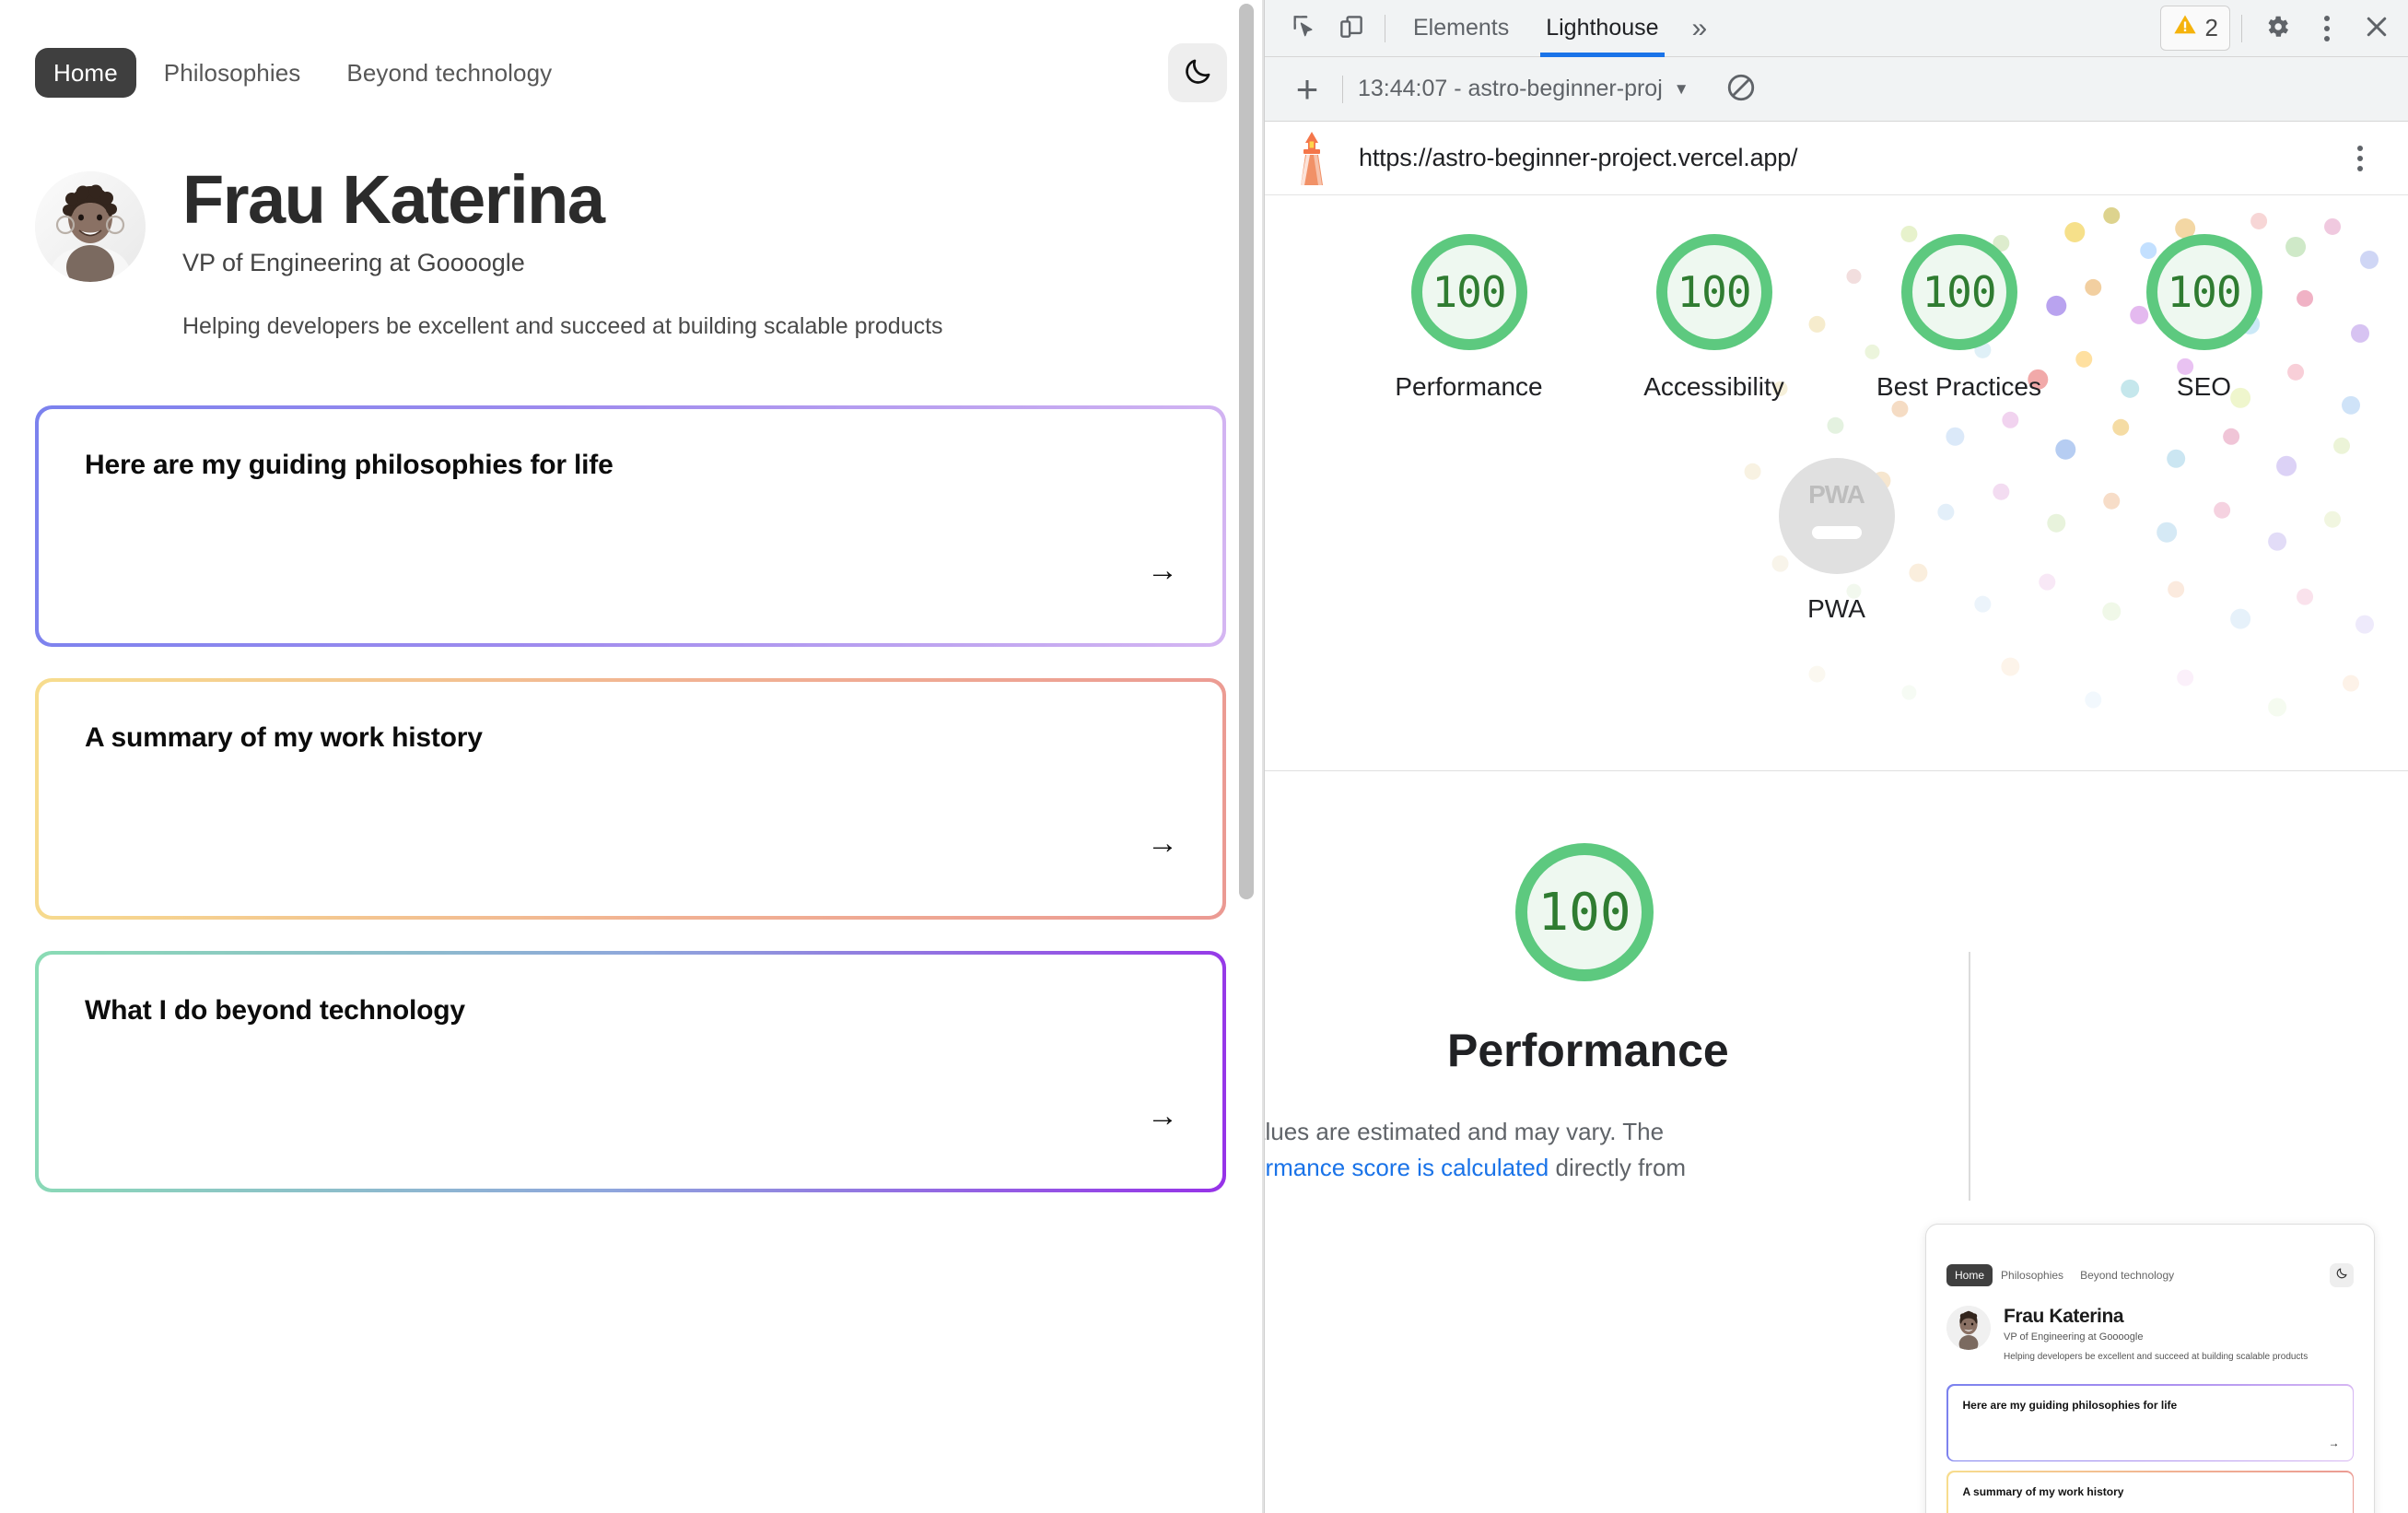 The image size is (2408, 1513). Describe the element at coordinates (394, 200) in the screenshot. I see `page-title: Frau Katerina` at that location.